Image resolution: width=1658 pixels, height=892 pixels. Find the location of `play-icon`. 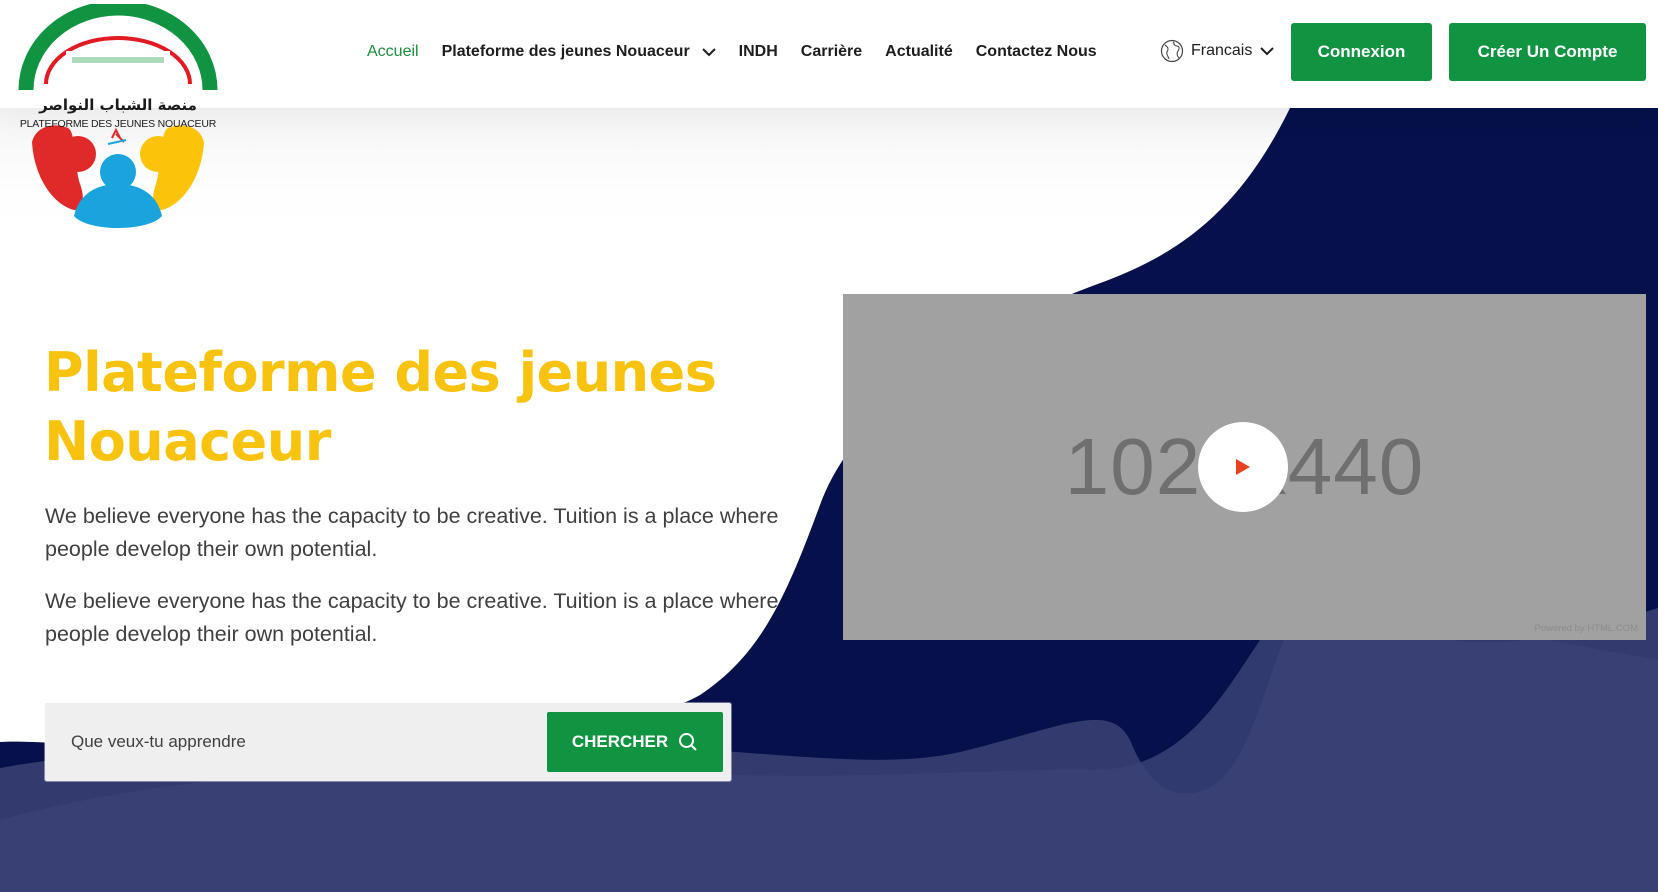

play-icon is located at coordinates (1243, 467).